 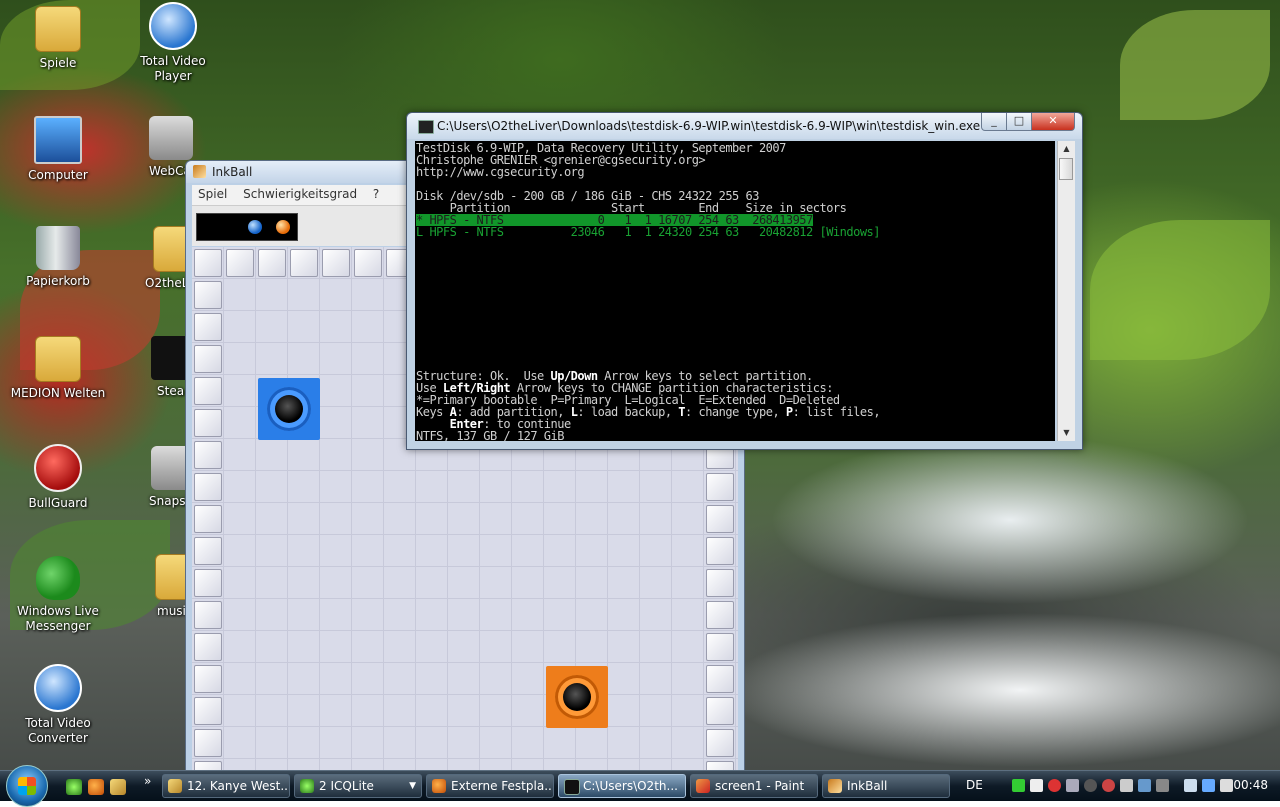 I want to click on menu-help: ?, so click(x=376, y=194).